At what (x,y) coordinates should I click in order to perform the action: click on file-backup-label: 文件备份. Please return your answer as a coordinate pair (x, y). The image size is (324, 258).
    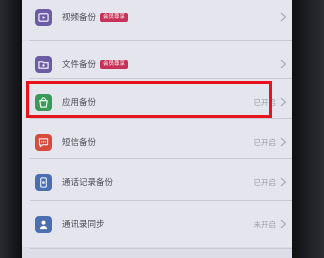
    Looking at the image, I should click on (79, 65).